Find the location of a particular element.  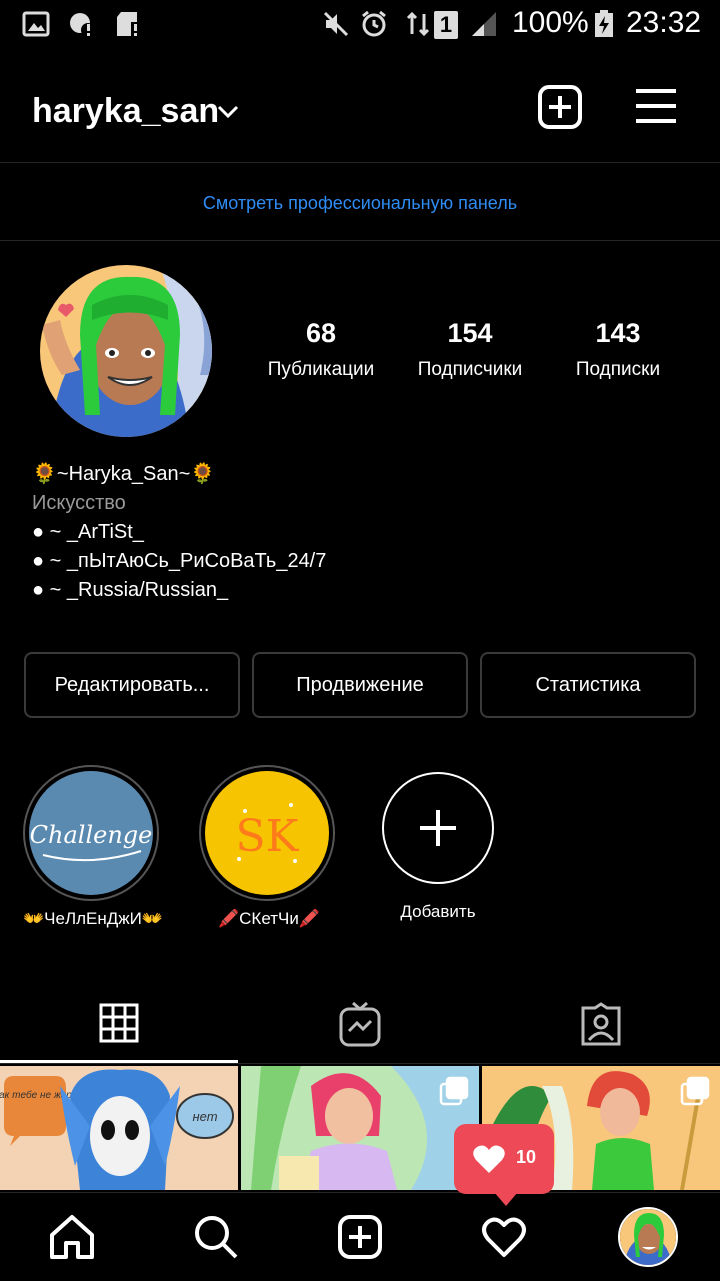

sd-card-alert-icon is located at coordinates (129, 24).